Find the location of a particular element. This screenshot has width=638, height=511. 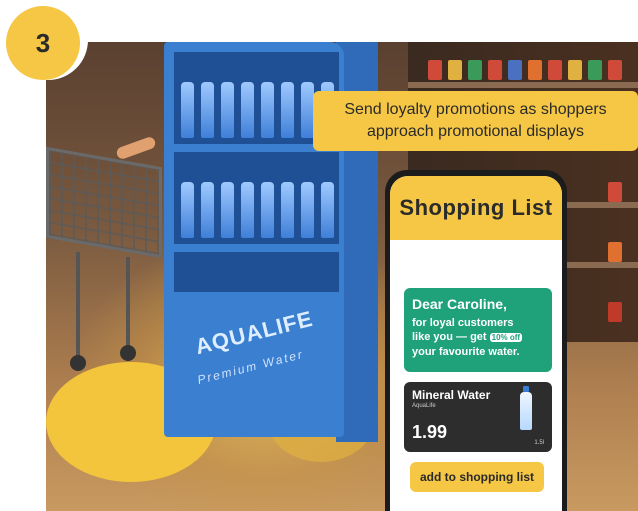

shopping-cart is located at coordinates (106, 253).